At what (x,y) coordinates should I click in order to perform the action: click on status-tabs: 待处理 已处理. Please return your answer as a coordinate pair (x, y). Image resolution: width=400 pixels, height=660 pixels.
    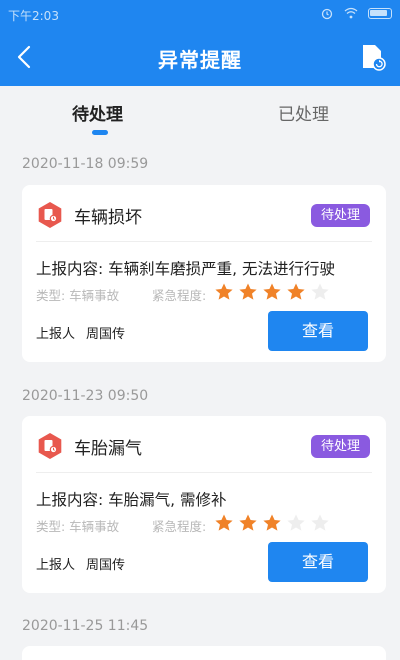
    Looking at the image, I should click on (200, 113).